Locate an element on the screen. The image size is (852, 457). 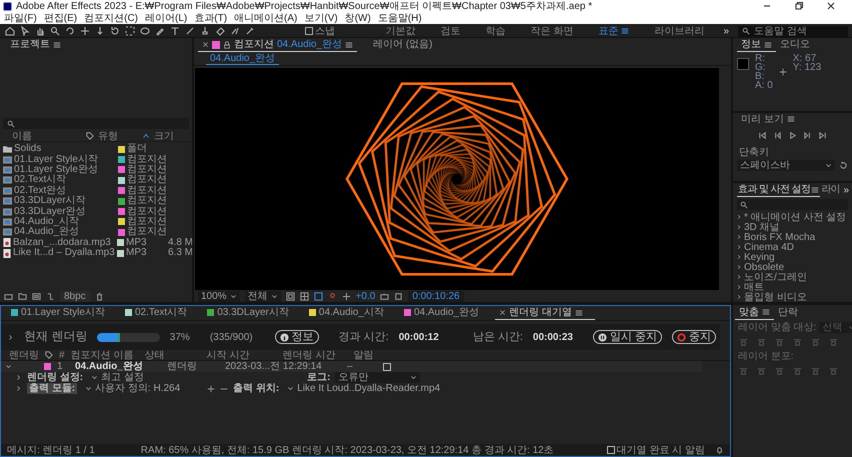
bit-depth-button: 8bpc is located at coordinates (75, 296).